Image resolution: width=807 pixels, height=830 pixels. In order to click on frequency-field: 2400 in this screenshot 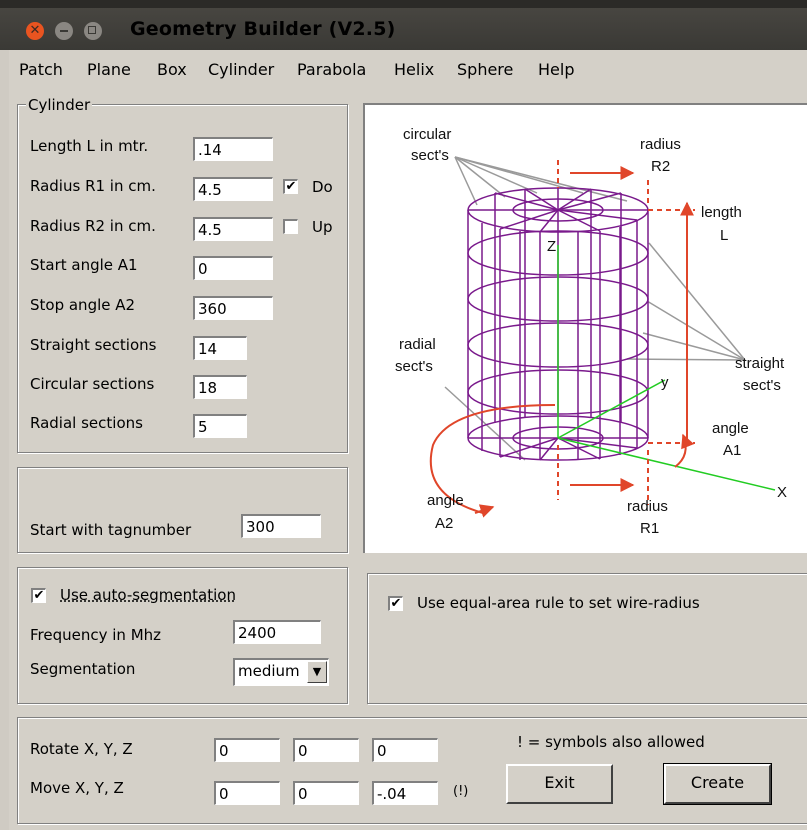, I will do `click(277, 632)`.